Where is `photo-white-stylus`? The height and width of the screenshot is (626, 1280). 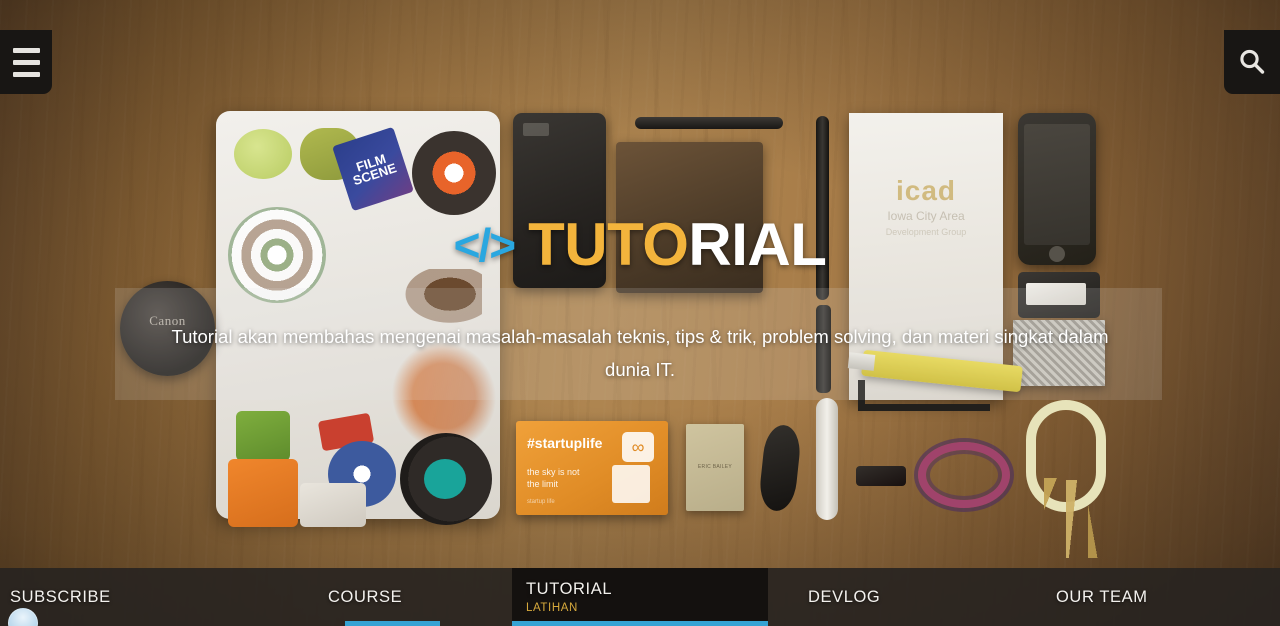
photo-white-stylus is located at coordinates (827, 459).